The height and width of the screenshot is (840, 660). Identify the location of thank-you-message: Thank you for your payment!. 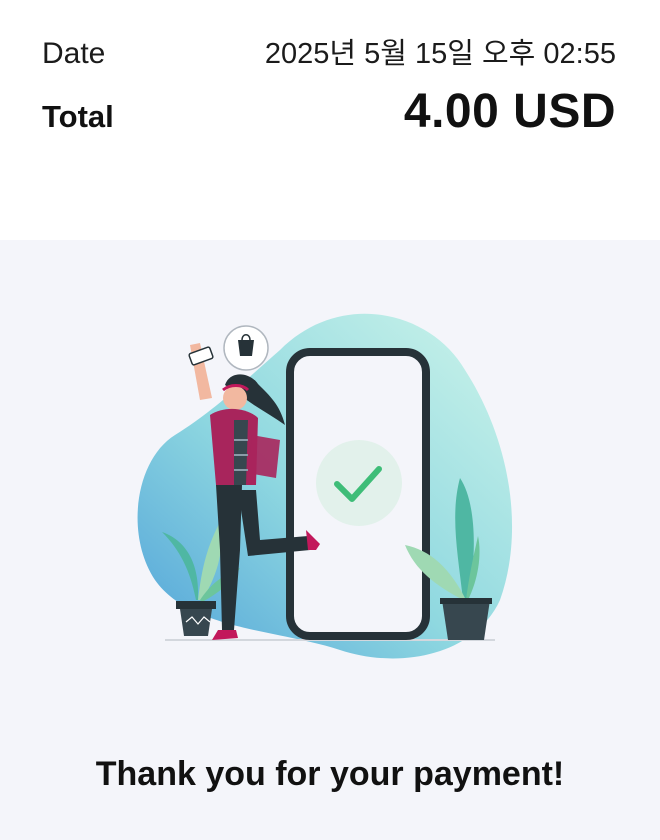
(330, 774).